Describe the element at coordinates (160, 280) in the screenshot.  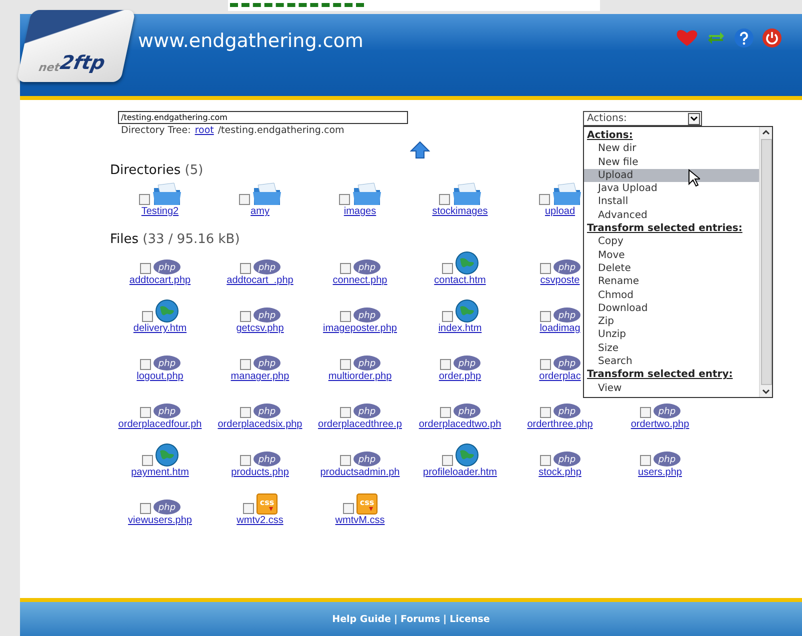
I see `file-link: addtocart.php` at that location.